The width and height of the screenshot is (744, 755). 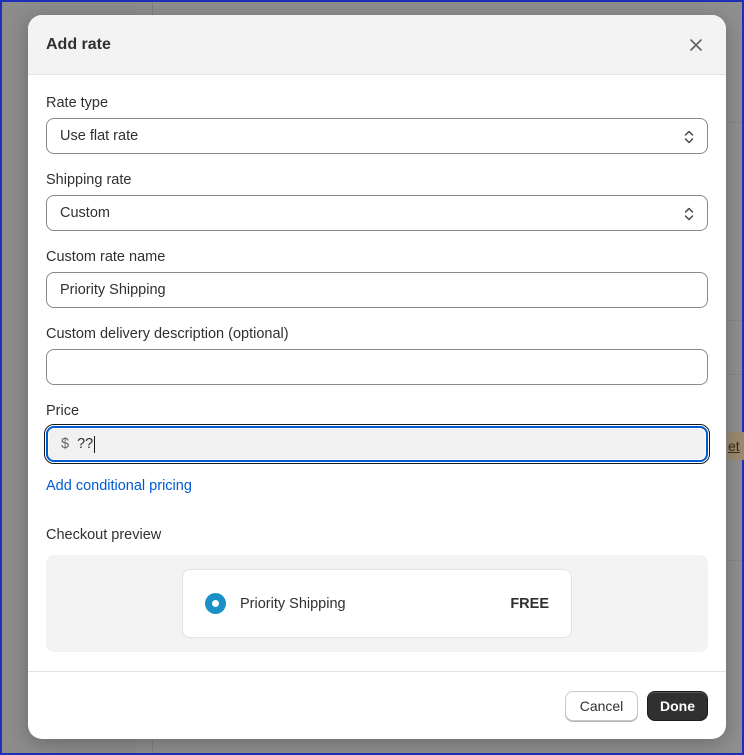 What do you see at coordinates (601, 705) in the screenshot?
I see `cancel-button: Cancel` at bounding box center [601, 705].